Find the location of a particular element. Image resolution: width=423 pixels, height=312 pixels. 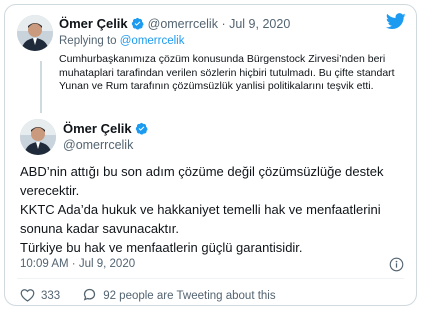

divider is located at coordinates (210, 278).